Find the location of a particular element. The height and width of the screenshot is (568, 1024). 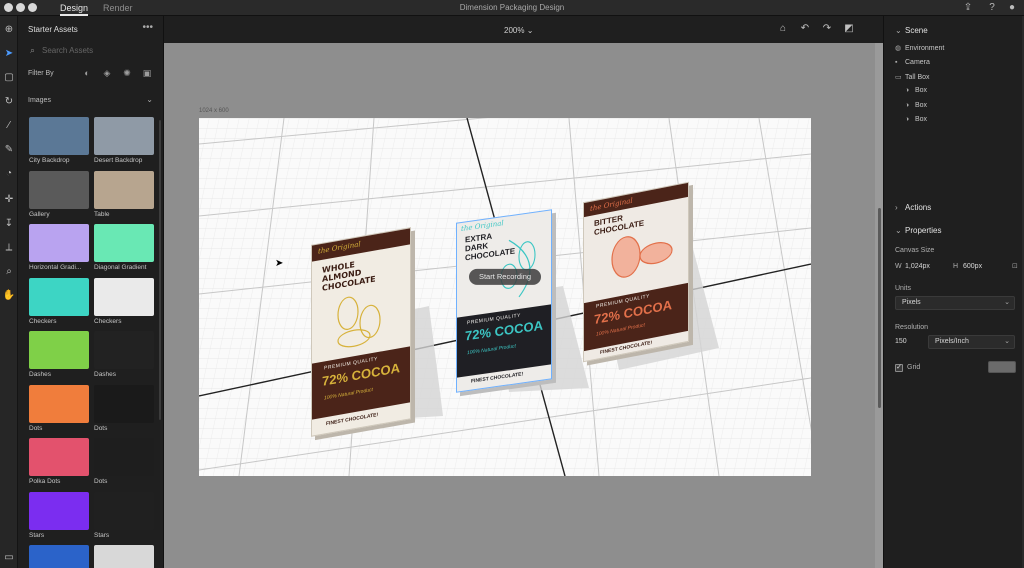

asset-label: Dashes is located at coordinates (40, 374).